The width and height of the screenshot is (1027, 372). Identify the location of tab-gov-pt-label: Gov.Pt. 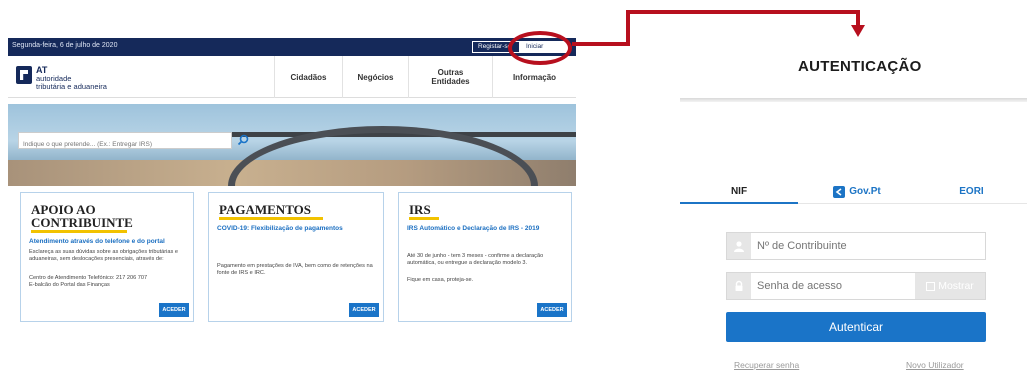
(865, 191).